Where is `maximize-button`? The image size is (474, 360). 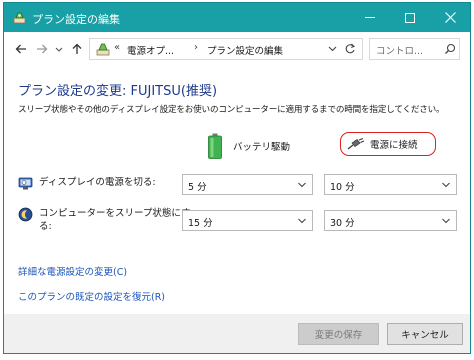 maximize-button is located at coordinates (410, 17).